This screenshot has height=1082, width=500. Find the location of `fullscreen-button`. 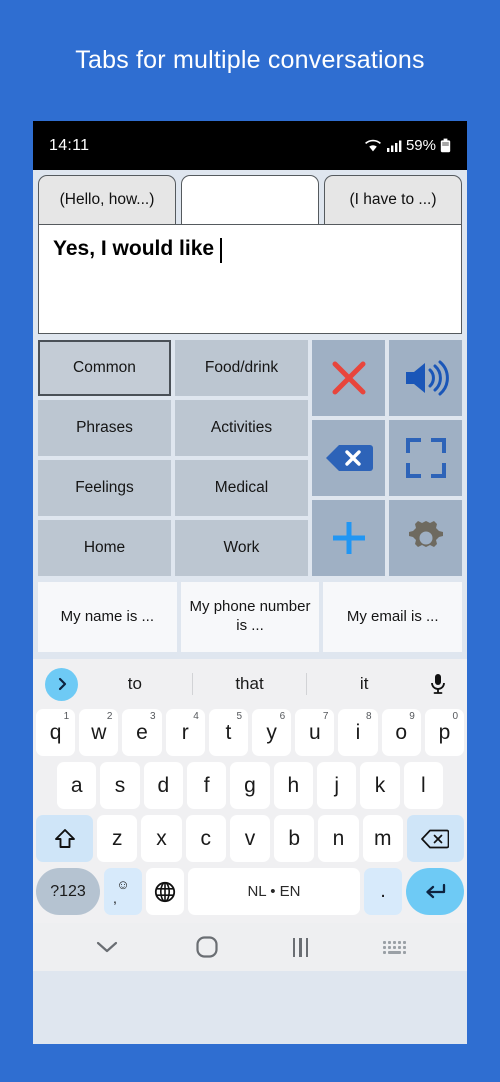

fullscreen-button is located at coordinates (425, 458).